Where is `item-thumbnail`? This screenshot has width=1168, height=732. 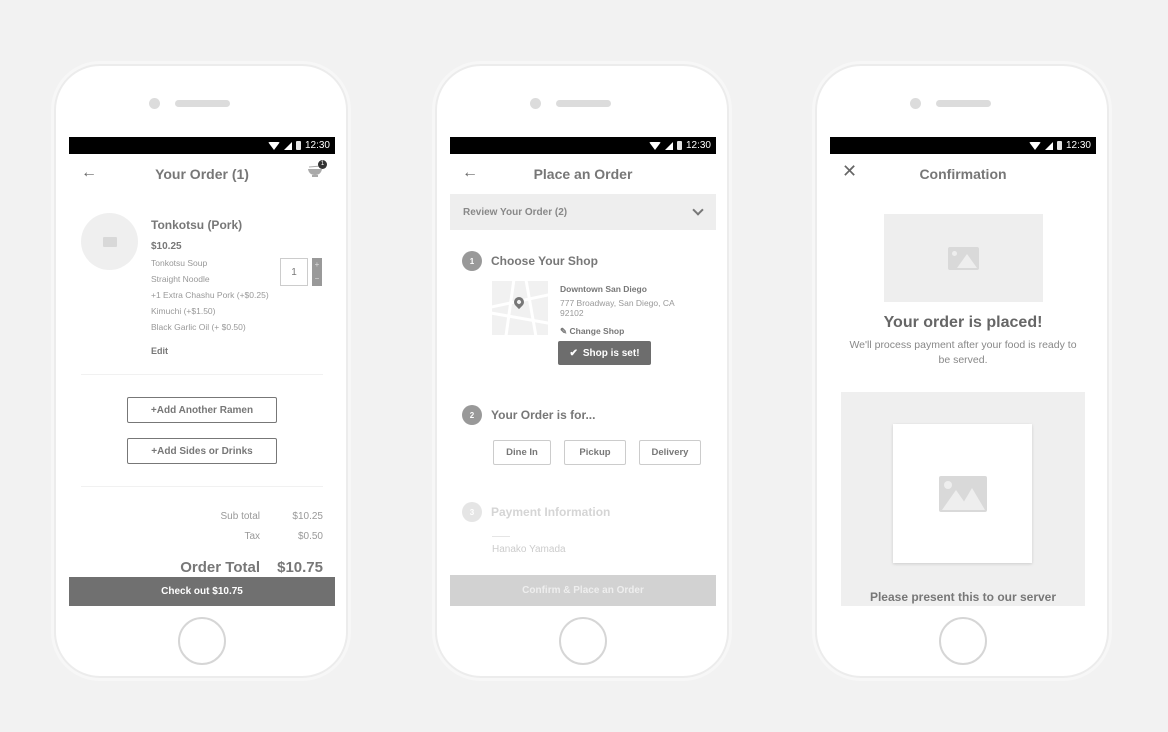 item-thumbnail is located at coordinates (109, 241).